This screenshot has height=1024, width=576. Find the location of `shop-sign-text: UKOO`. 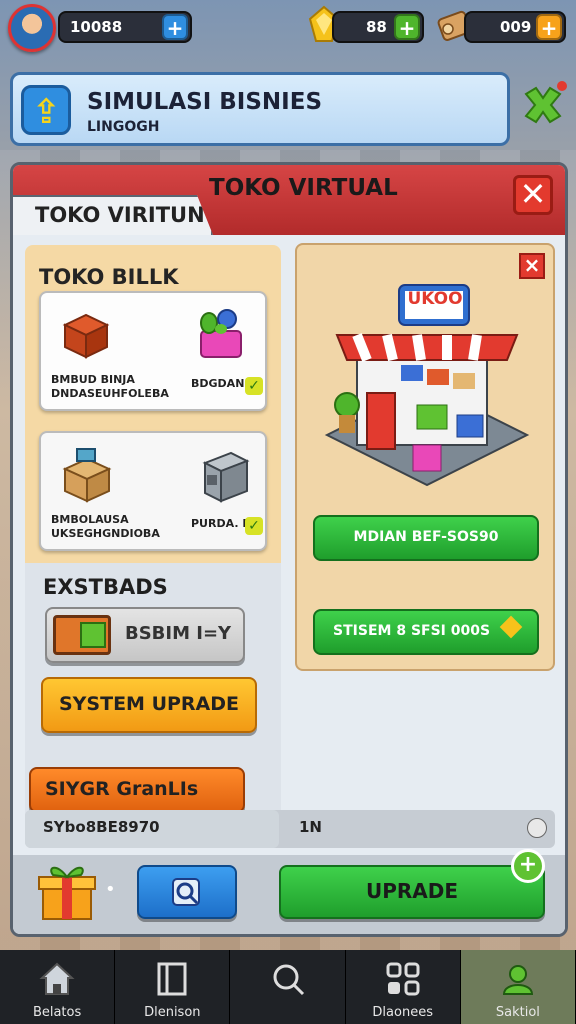

shop-sign-text: UKOO is located at coordinates (435, 299).